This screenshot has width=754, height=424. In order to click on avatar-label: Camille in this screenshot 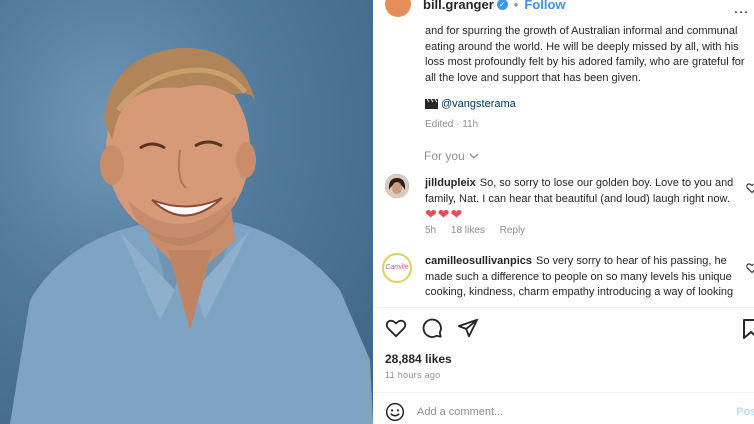, I will do `click(397, 267)`.